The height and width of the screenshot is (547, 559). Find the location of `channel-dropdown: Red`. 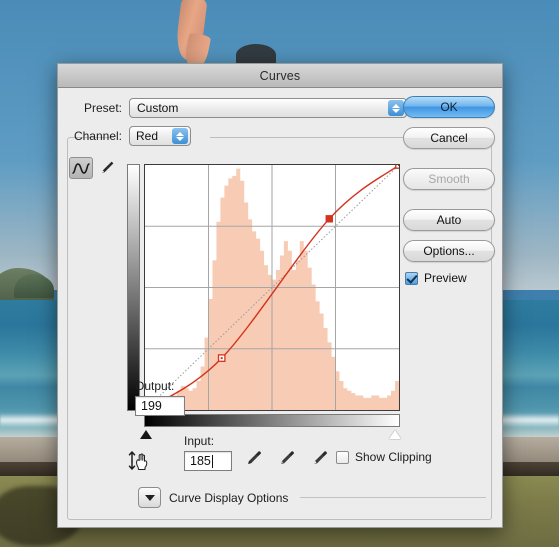

channel-dropdown: Red is located at coordinates (160, 136).